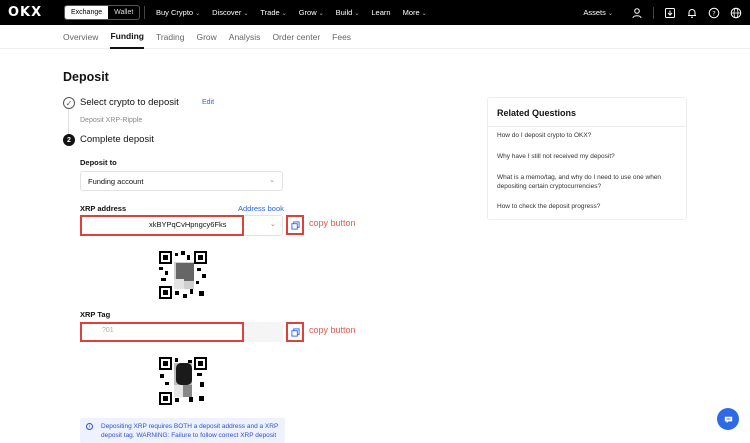 This screenshot has width=750, height=443. What do you see at coordinates (80, 37) in the screenshot?
I see `tab-overview: Overview` at bounding box center [80, 37].